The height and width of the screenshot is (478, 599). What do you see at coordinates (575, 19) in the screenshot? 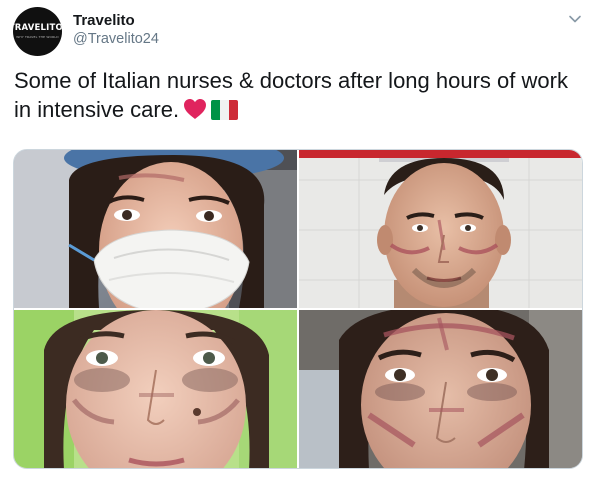
I see `chevron-down-icon` at bounding box center [575, 19].